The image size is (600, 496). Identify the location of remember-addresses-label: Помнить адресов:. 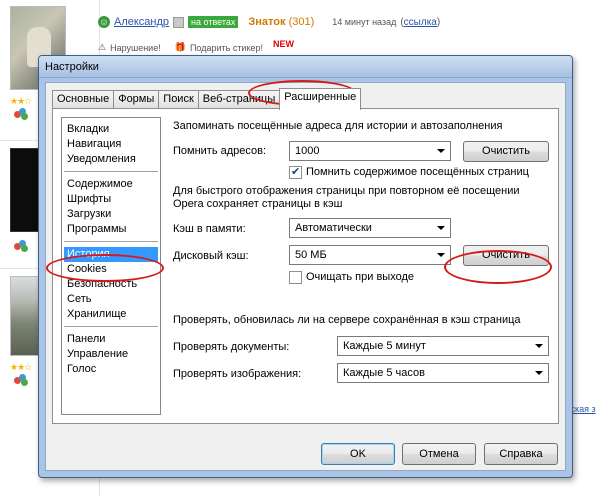
(220, 151).